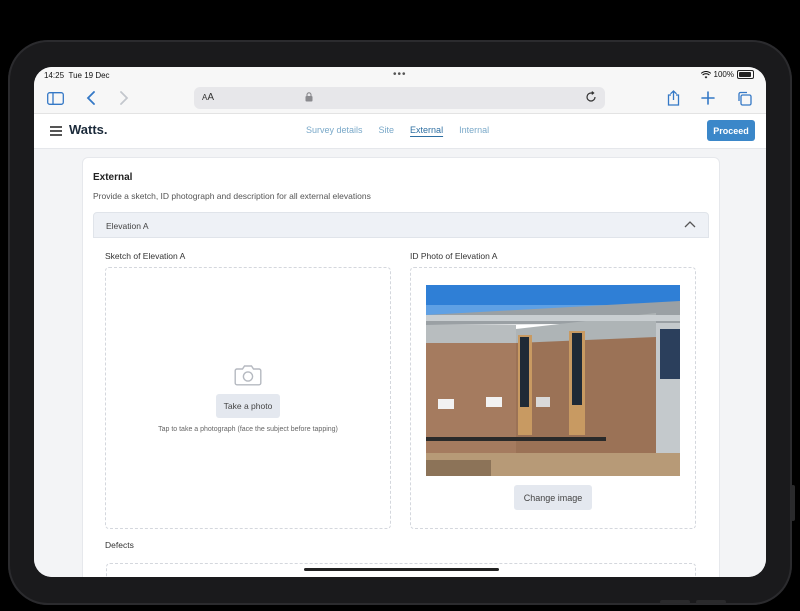 Image resolution: width=800 pixels, height=611 pixels. What do you see at coordinates (553, 380) in the screenshot?
I see `elevation-photo` at bounding box center [553, 380].